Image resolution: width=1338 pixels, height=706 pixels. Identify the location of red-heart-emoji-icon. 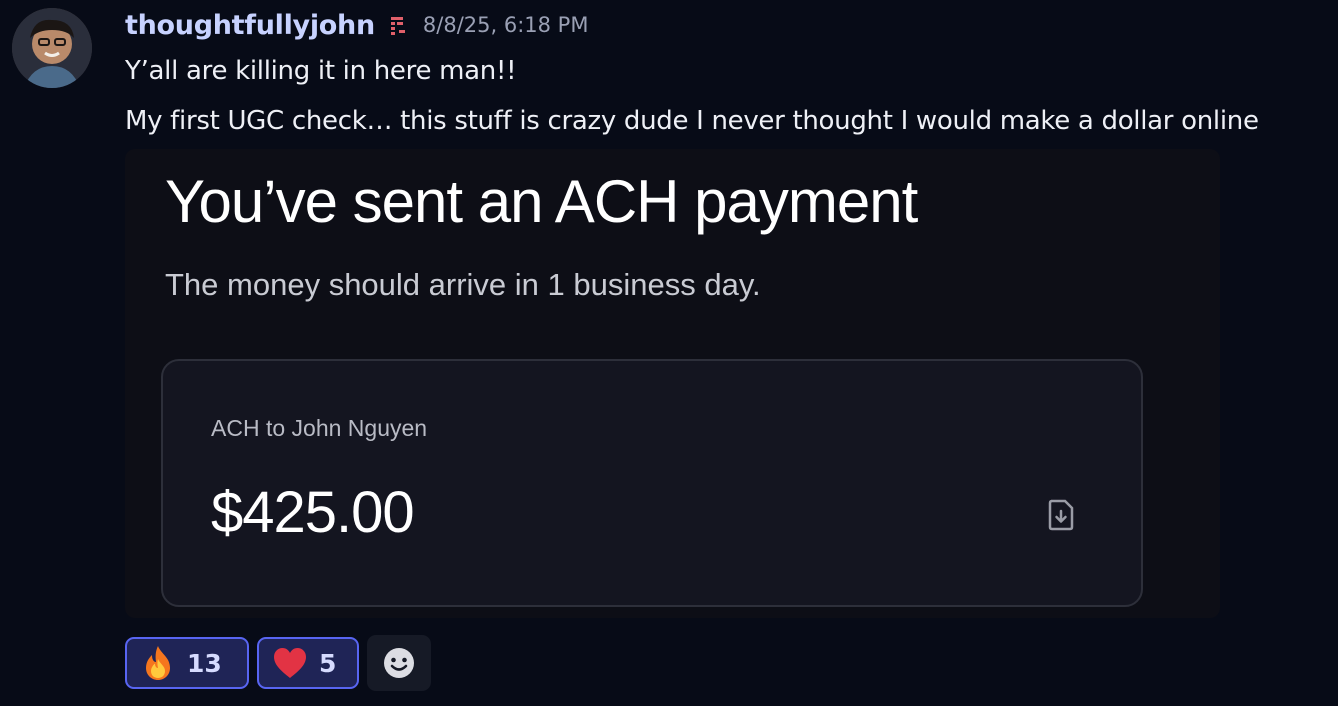
(290, 663).